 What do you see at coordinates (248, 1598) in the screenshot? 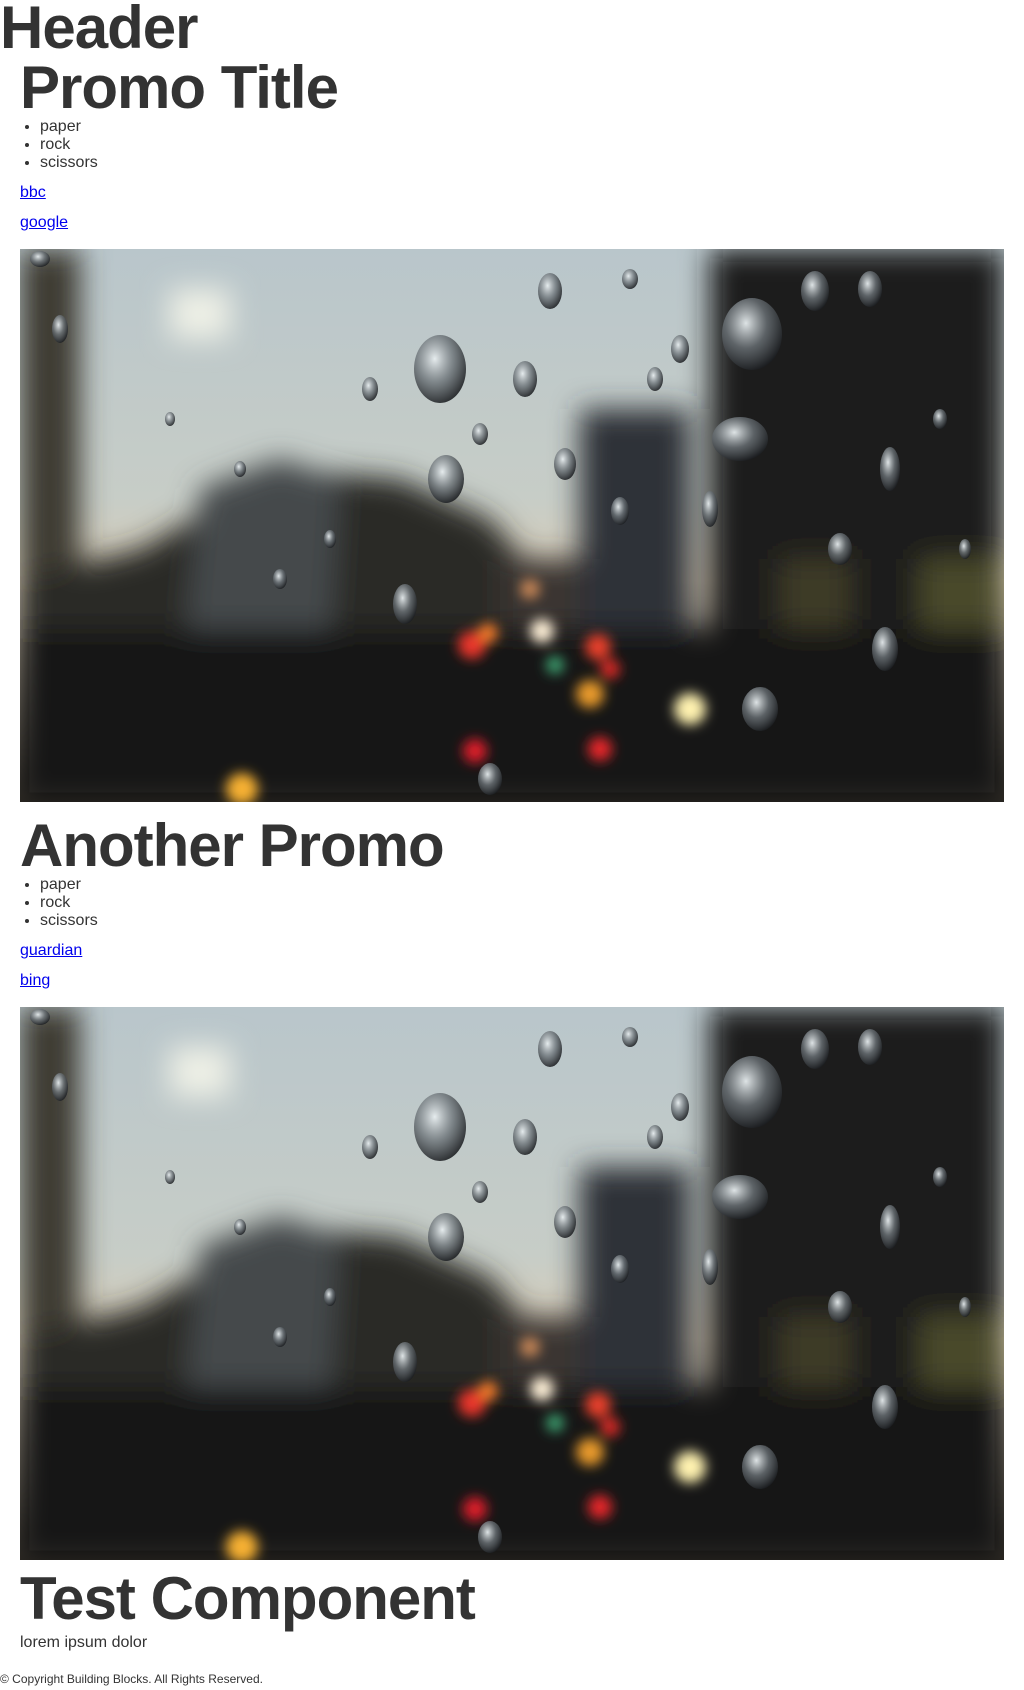
I see `test-component-title: Test Component` at bounding box center [248, 1598].